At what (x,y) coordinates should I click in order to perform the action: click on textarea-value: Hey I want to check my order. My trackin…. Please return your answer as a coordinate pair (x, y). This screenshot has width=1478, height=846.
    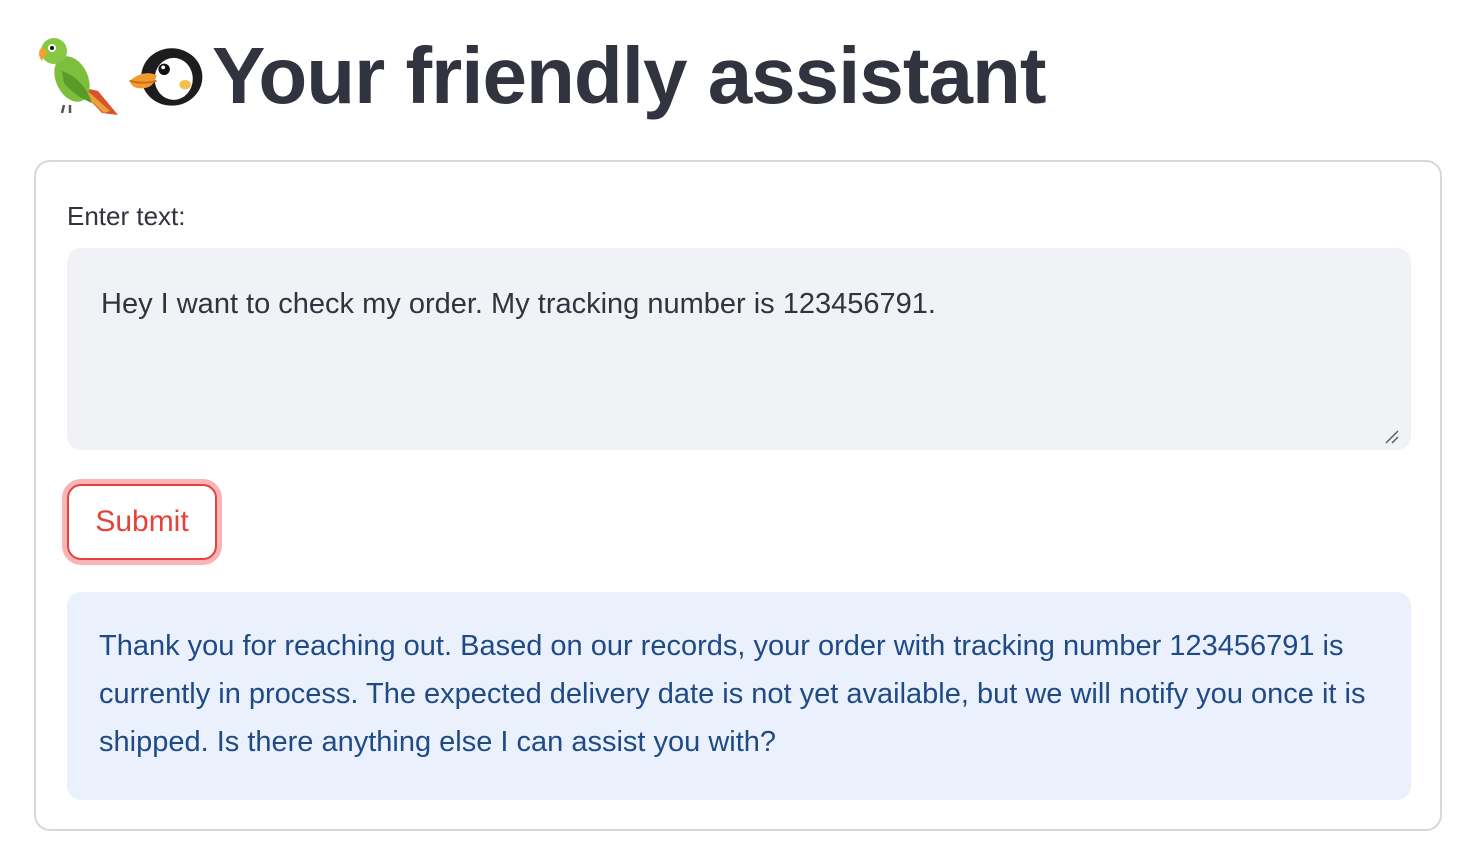
    Looking at the image, I should click on (518, 304).